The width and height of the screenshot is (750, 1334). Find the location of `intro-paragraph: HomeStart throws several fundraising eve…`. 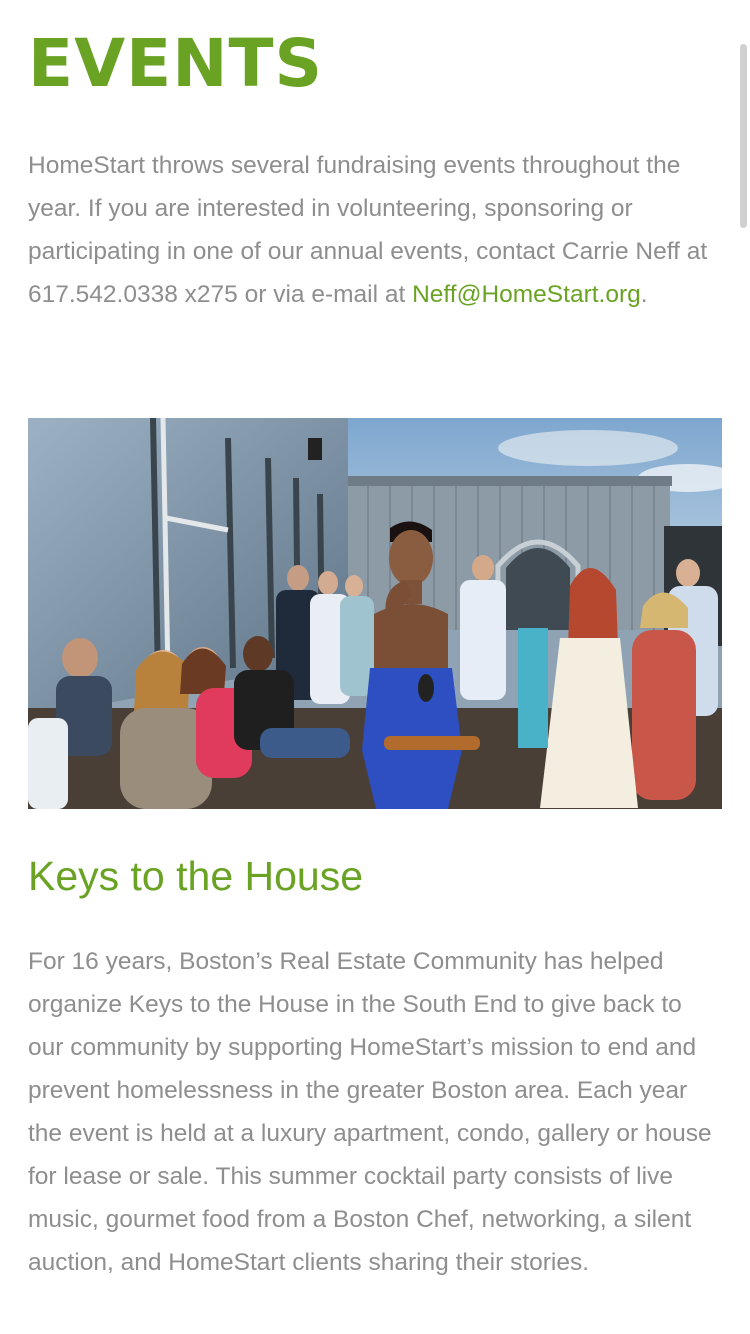

intro-paragraph: HomeStart throws several fundraising eve… is located at coordinates (375, 230).